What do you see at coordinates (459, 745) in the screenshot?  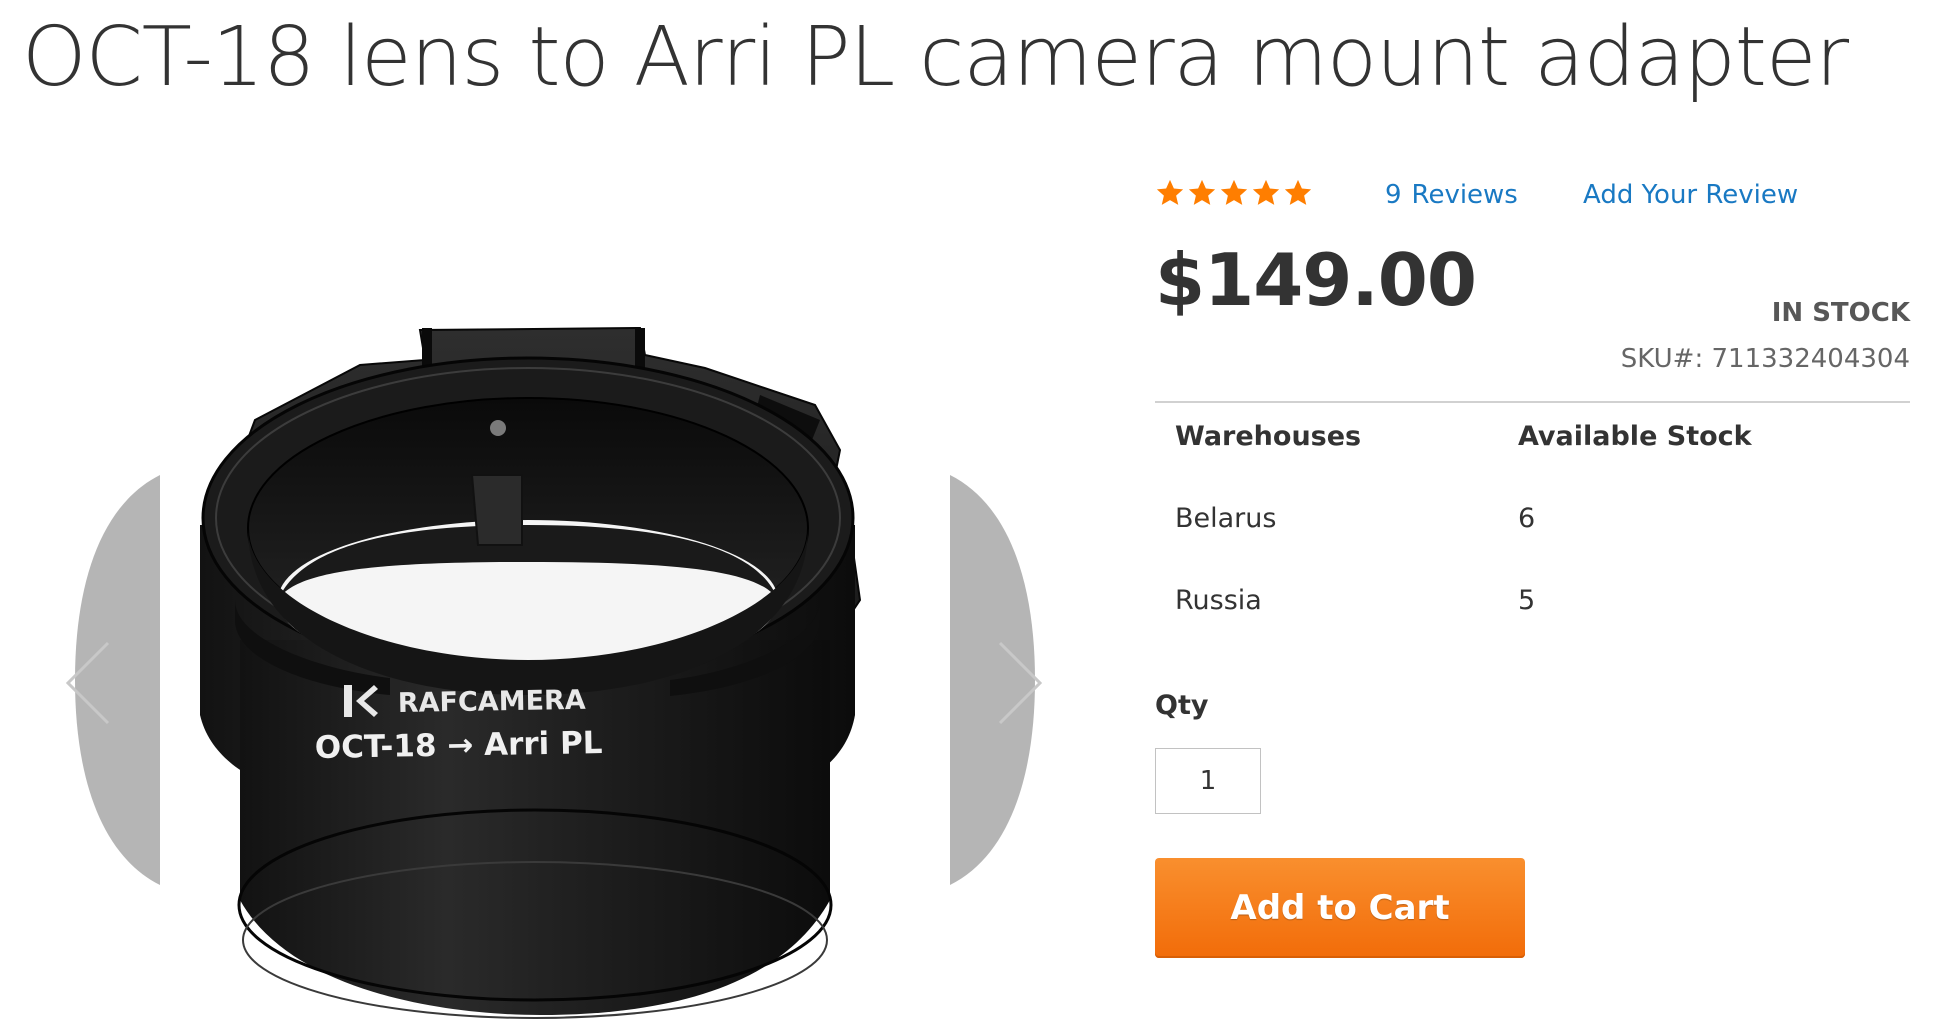 I see `model-engraving: OCT-18 → Arri PL` at bounding box center [459, 745].